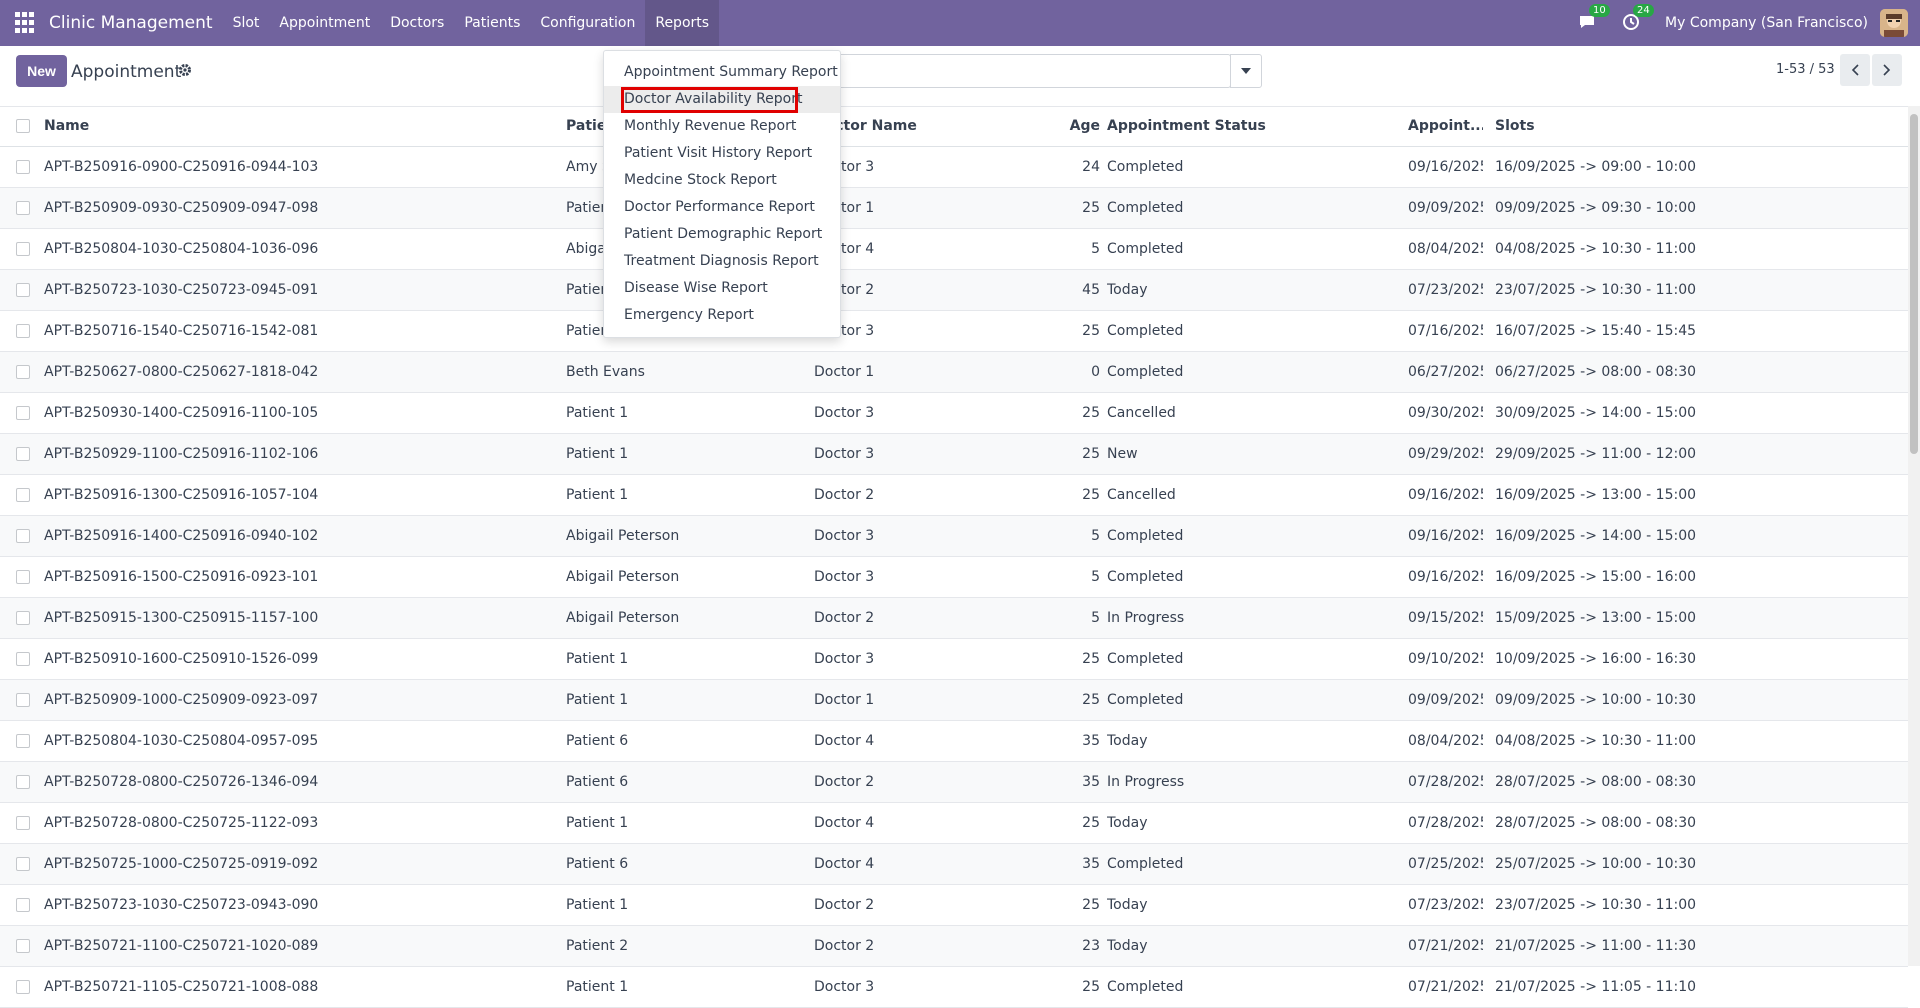 The width and height of the screenshot is (1920, 1008). Describe the element at coordinates (1894, 23) in the screenshot. I see `user-avatar` at that location.